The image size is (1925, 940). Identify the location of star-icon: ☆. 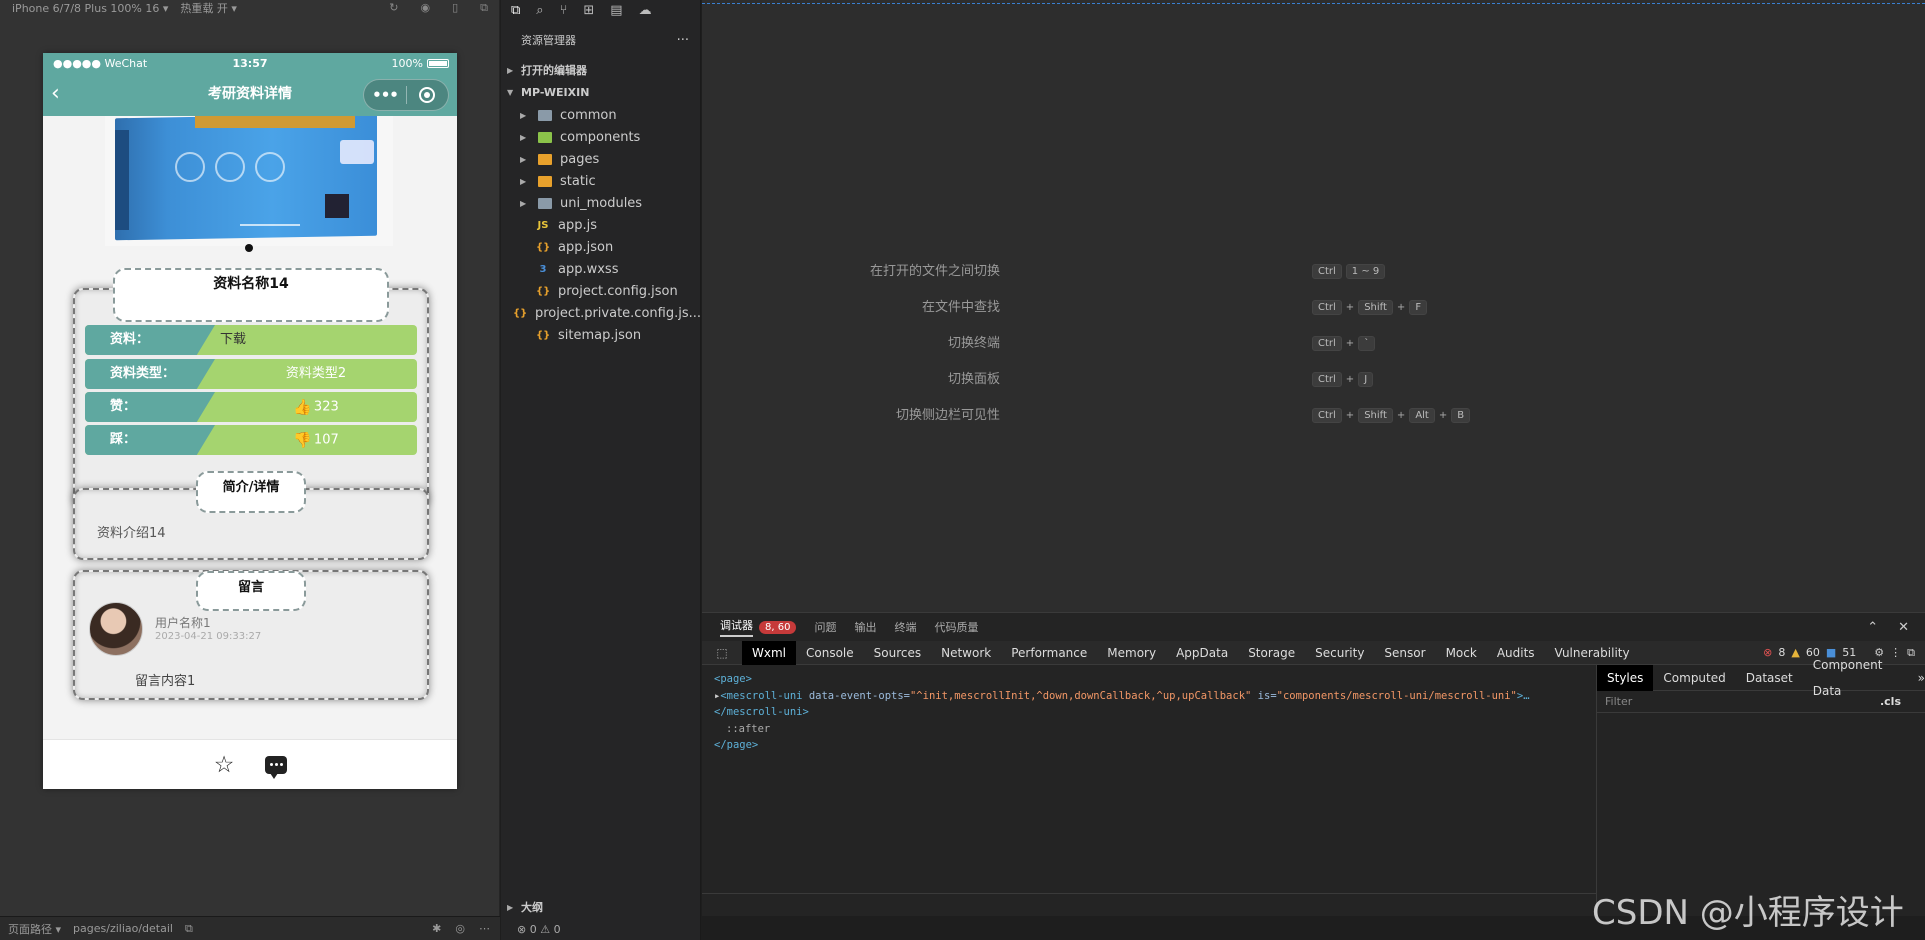
(224, 765).